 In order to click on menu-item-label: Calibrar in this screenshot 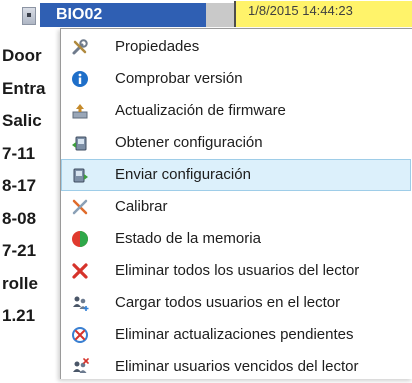, I will do `click(141, 206)`.